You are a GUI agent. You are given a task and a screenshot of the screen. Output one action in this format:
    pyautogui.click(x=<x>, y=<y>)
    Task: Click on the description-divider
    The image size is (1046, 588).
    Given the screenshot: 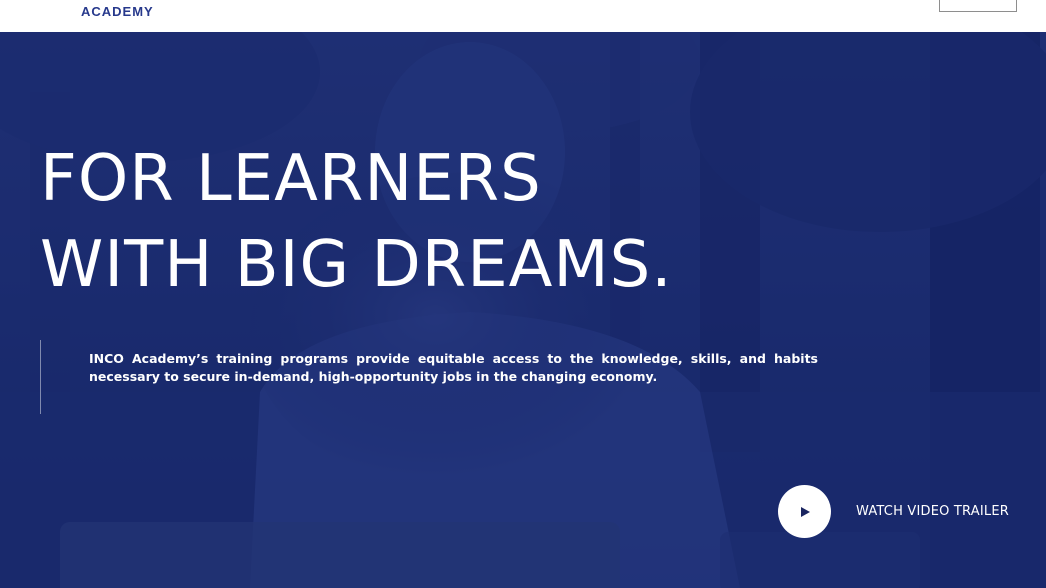 What is the action you would take?
    pyautogui.click(x=40, y=377)
    